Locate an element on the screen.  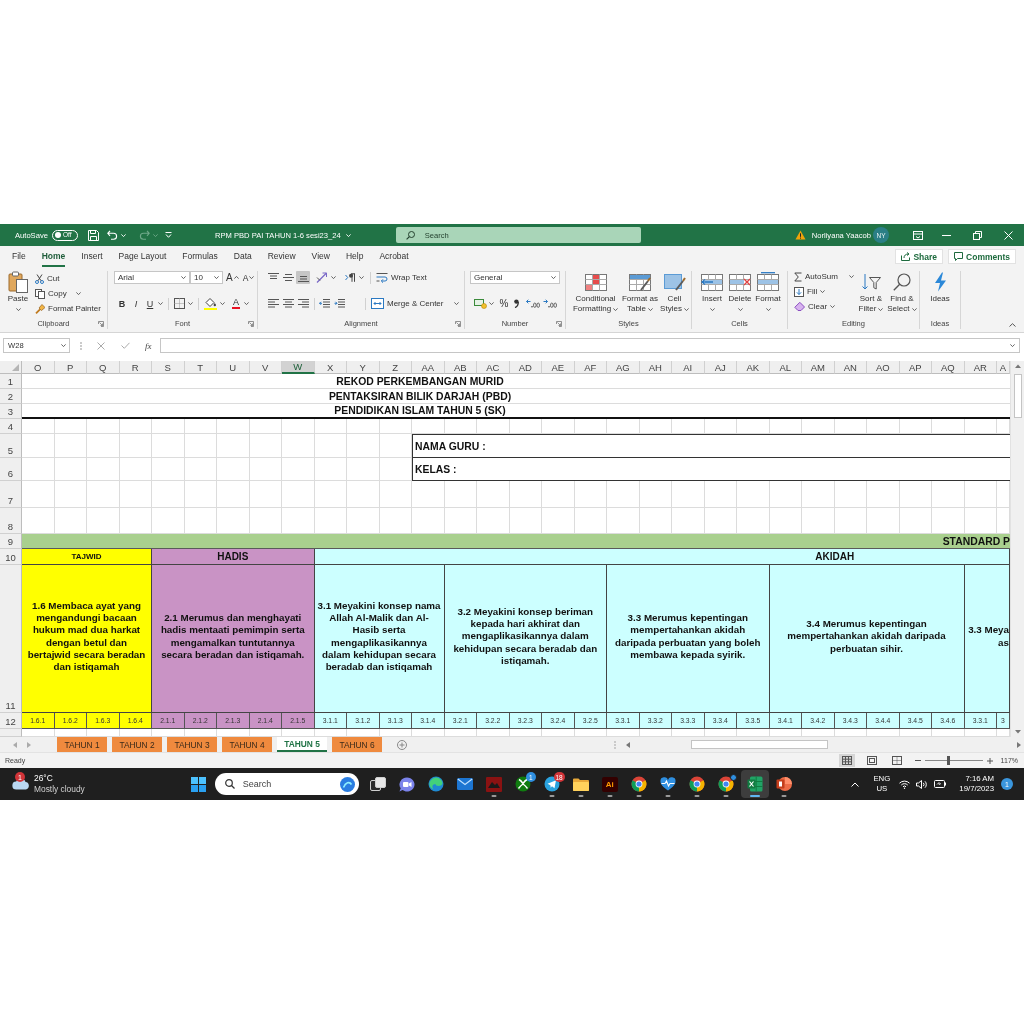
column-header: AJ is located at coordinates (720, 367).